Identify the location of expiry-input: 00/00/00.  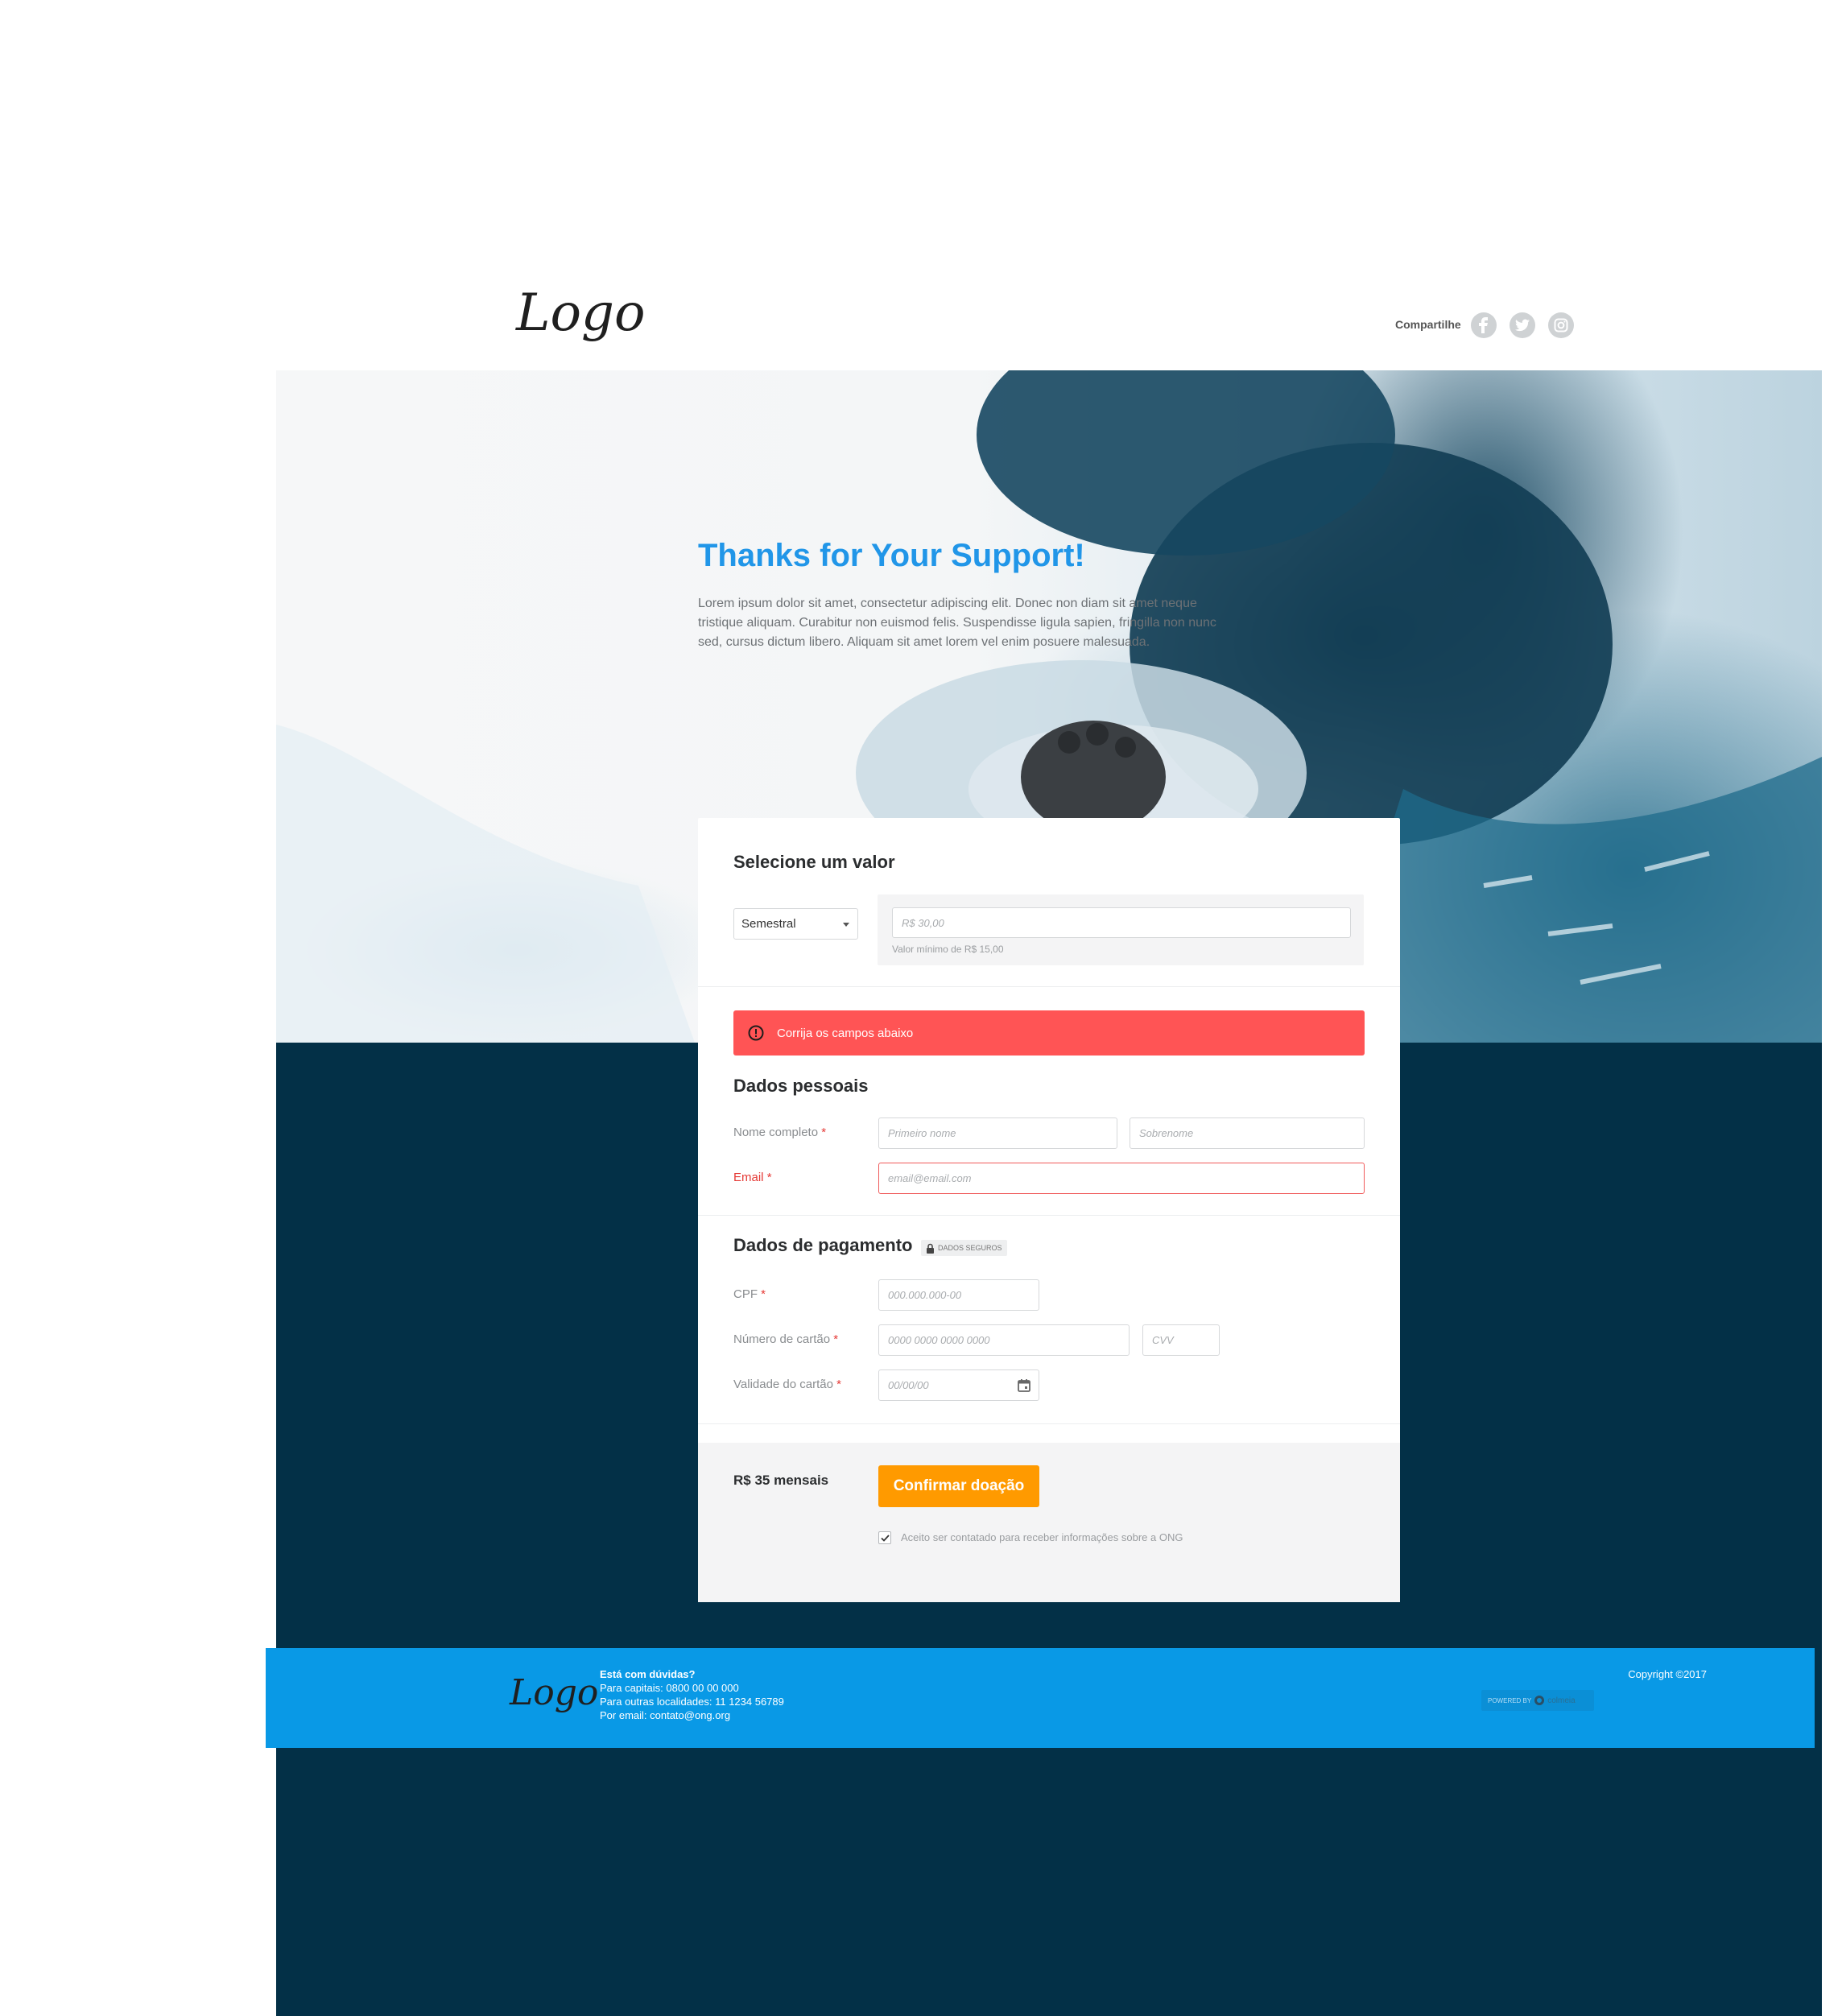
(959, 1385).